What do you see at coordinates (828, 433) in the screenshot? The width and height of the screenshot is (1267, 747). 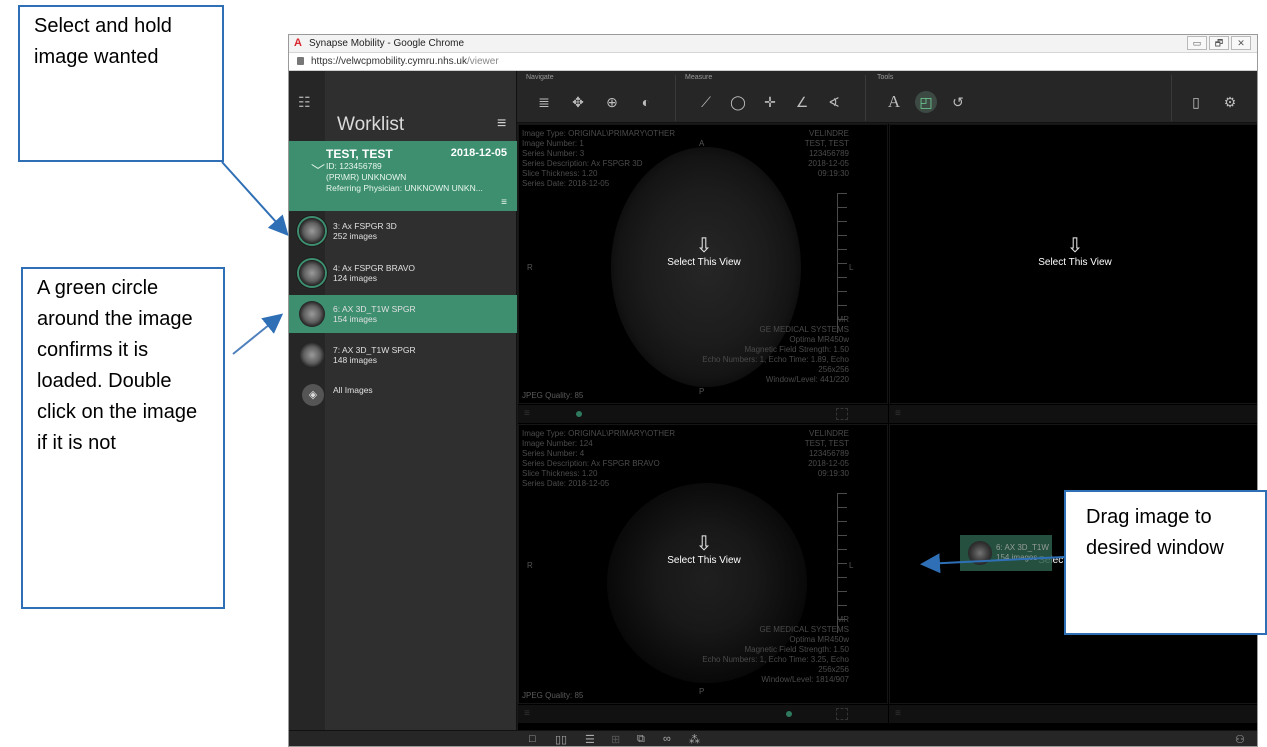 I see `overlay-line: VELINDRE` at bounding box center [828, 433].